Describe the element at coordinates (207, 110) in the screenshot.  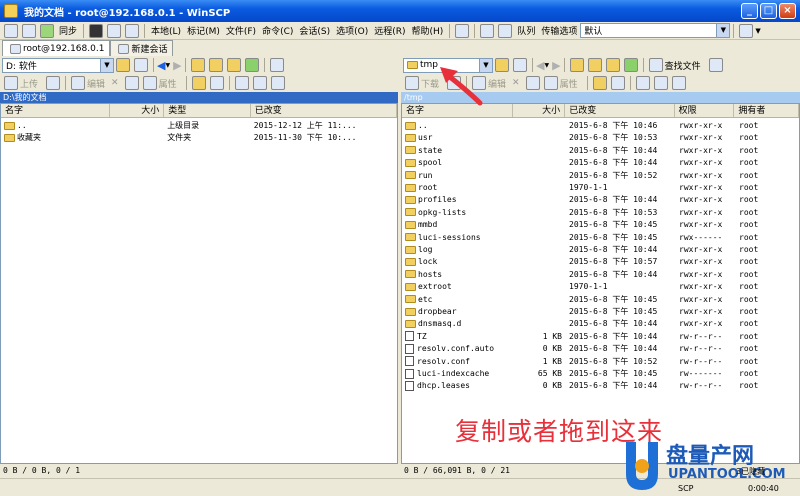
I see `column-type: 类型` at that location.